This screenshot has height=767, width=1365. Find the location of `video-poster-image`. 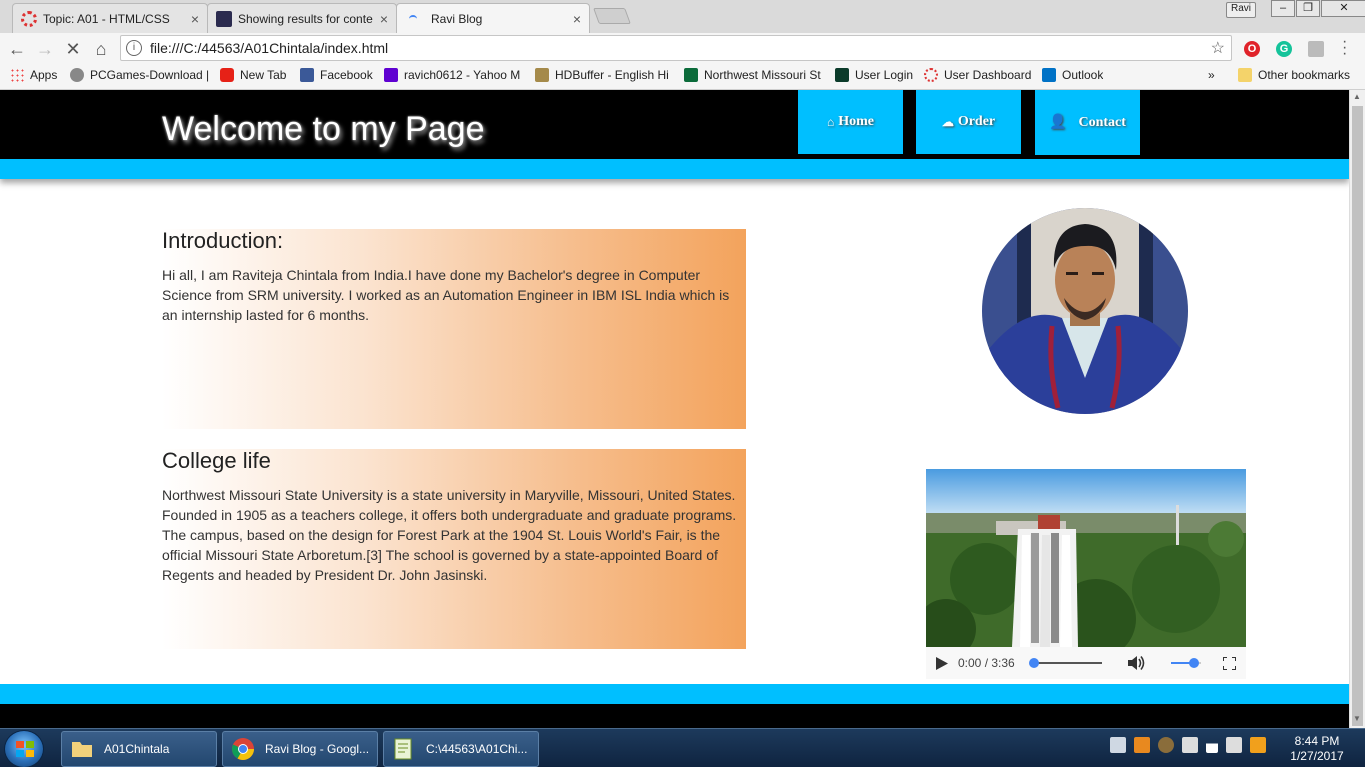

video-poster-image is located at coordinates (1086, 558).